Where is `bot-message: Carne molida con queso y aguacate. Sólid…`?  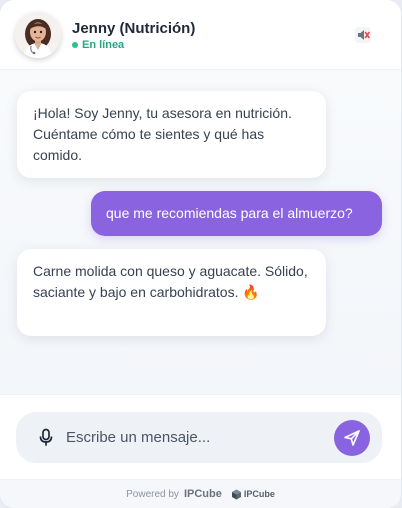 bot-message: Carne molida con queso y aguacate. Sólid… is located at coordinates (171, 292).